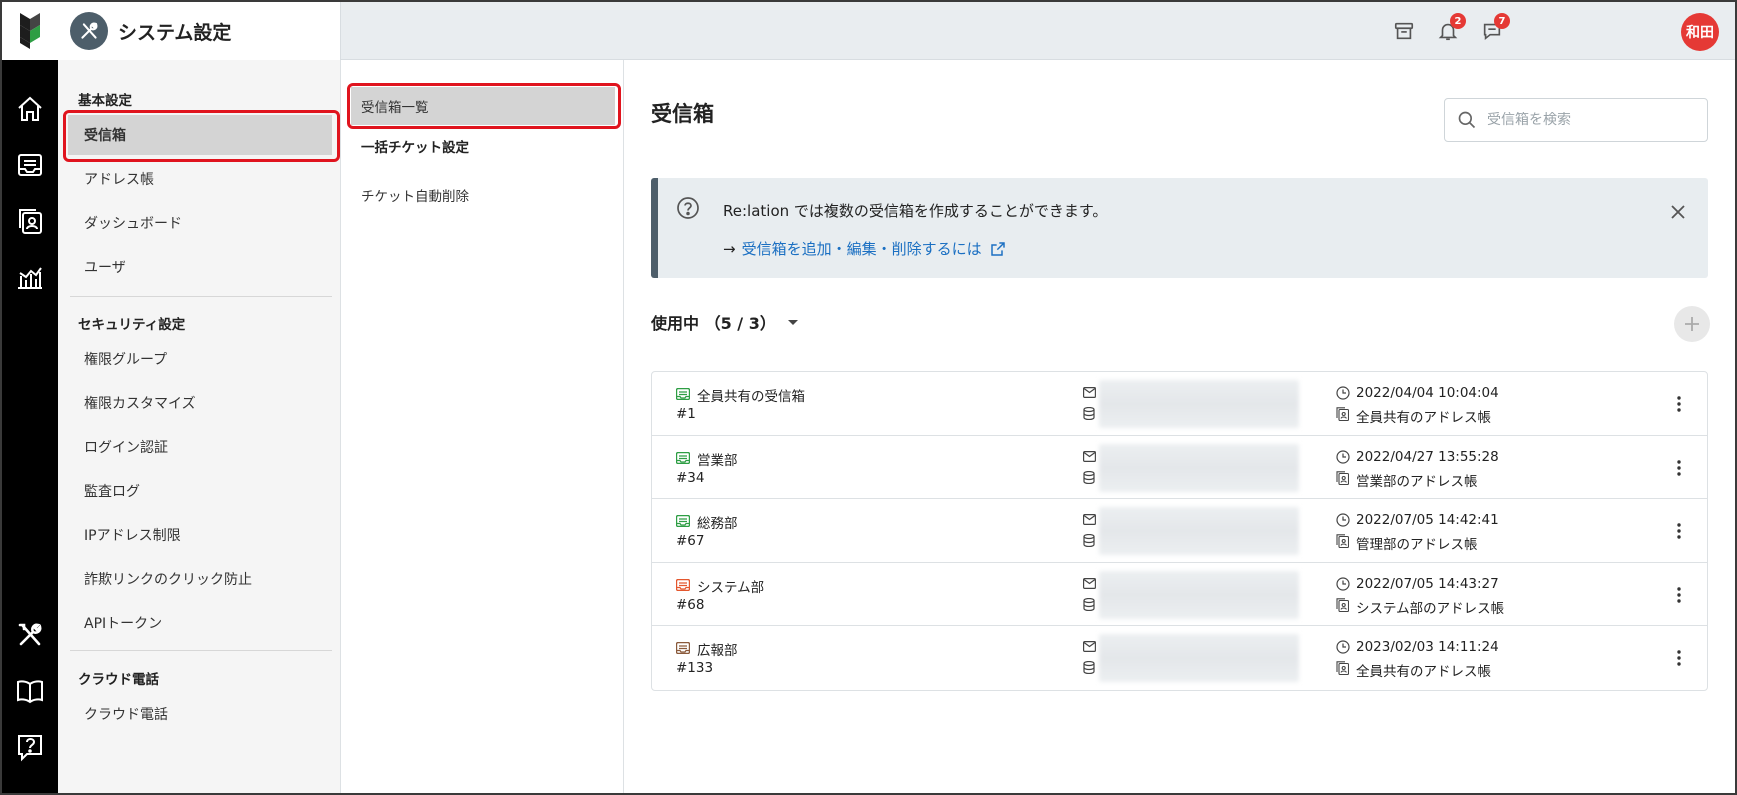  I want to click on page-title: システム設定, so click(175, 32).